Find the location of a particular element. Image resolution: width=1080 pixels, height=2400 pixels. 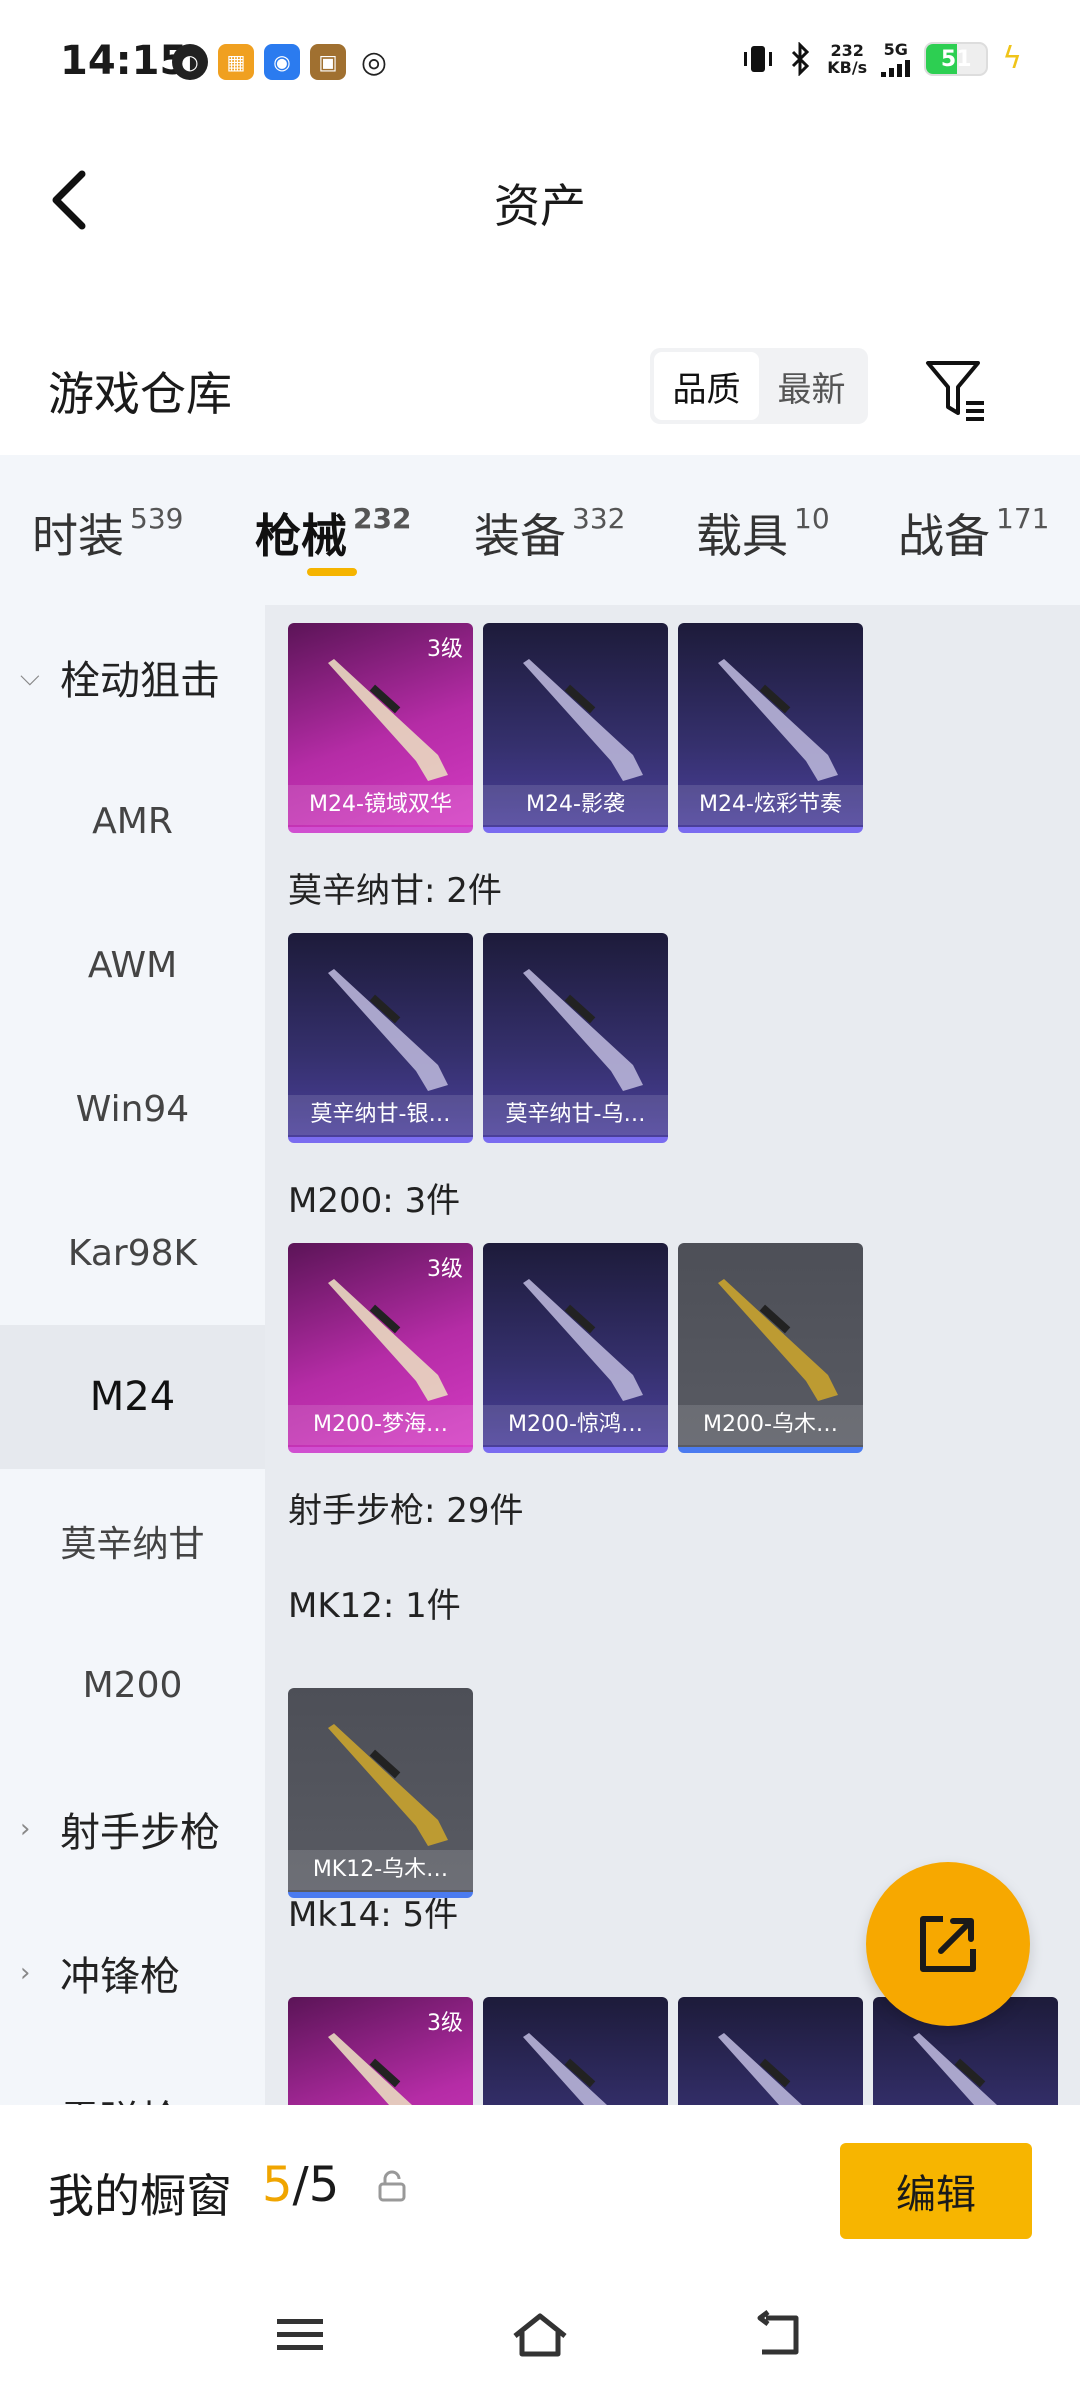

section-label-dmr: 射手步枪: 29件 is located at coordinates (406, 1511).